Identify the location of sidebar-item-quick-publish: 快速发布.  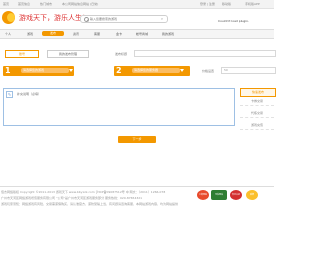
(258, 92).